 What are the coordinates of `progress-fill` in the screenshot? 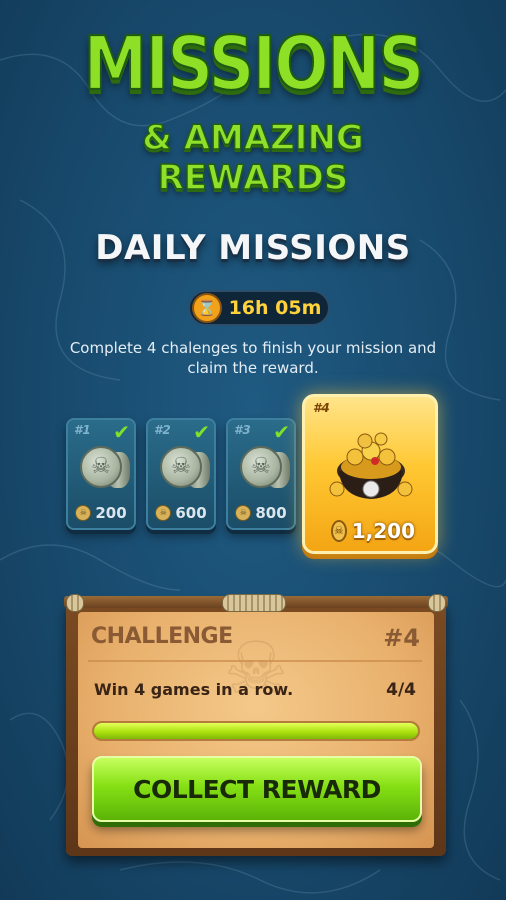 It's located at (256, 731).